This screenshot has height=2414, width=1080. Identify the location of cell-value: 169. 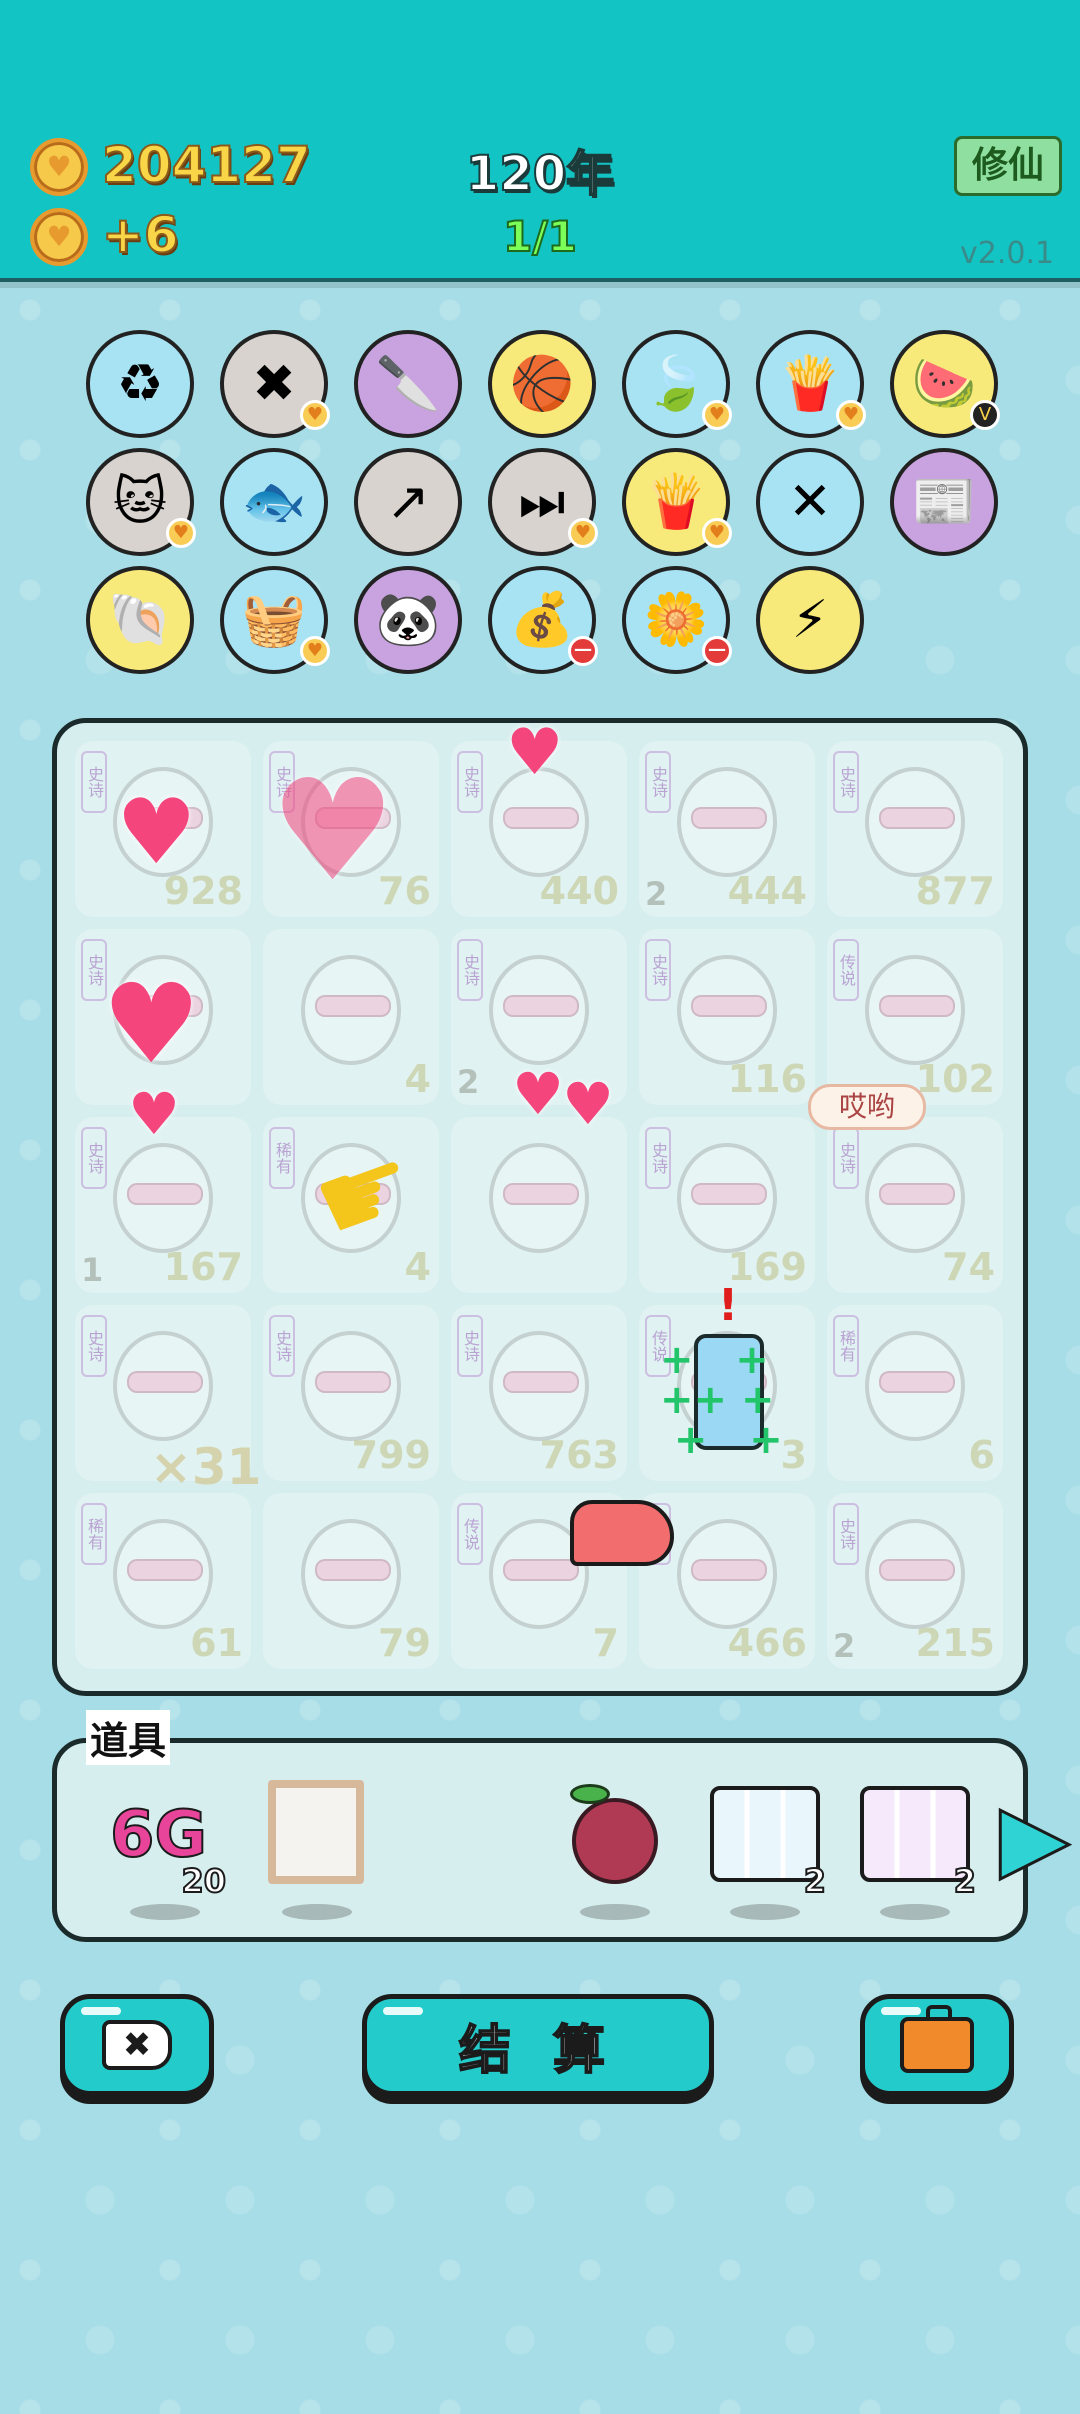
(767, 1267).